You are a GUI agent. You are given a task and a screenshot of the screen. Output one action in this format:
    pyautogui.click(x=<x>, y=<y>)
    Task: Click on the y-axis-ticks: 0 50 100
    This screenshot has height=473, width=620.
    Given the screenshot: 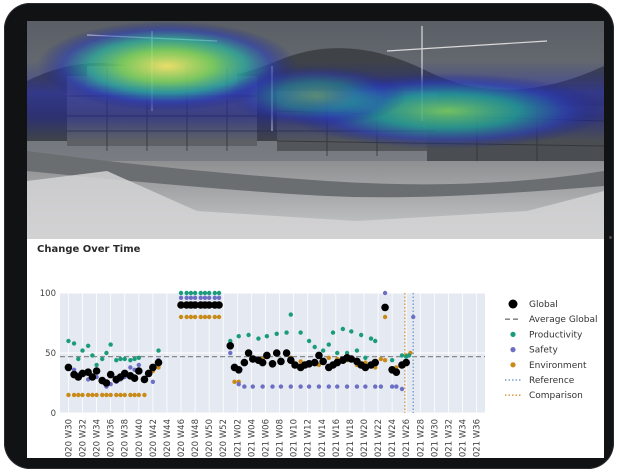 What is the action you would take?
    pyautogui.click(x=48, y=354)
    